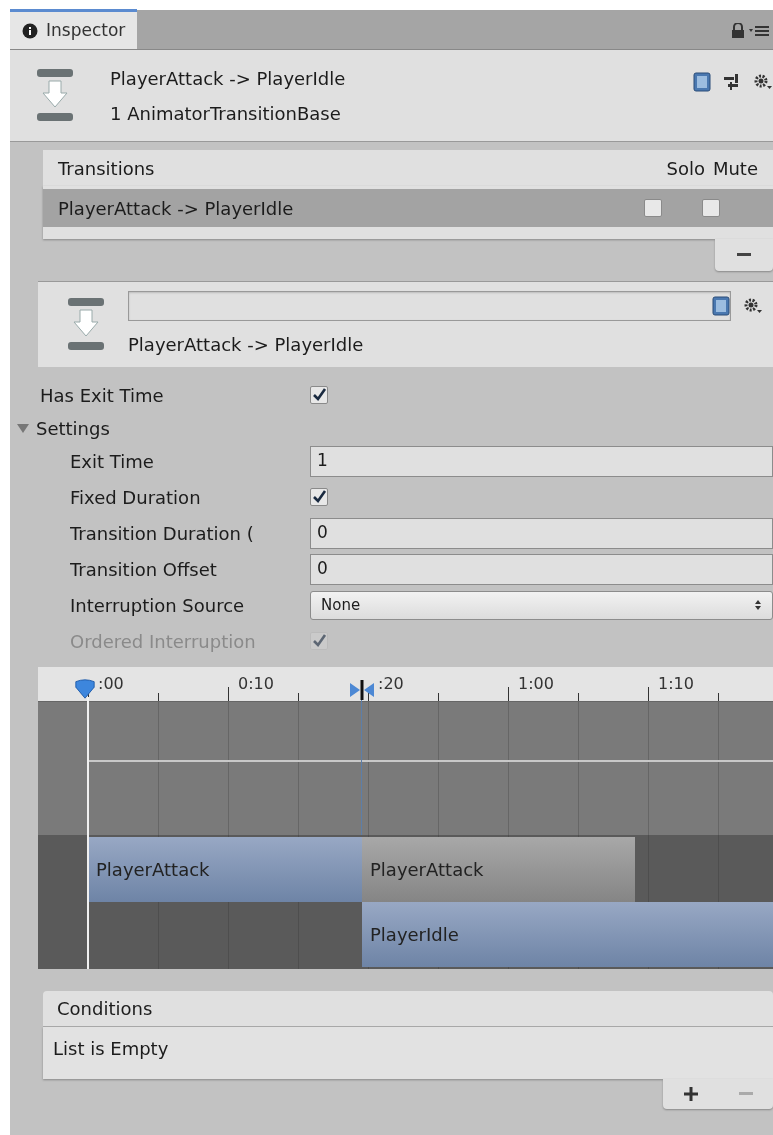 The height and width of the screenshot is (1135, 773). What do you see at coordinates (690, 1094) in the screenshot?
I see `plus-icon` at bounding box center [690, 1094].